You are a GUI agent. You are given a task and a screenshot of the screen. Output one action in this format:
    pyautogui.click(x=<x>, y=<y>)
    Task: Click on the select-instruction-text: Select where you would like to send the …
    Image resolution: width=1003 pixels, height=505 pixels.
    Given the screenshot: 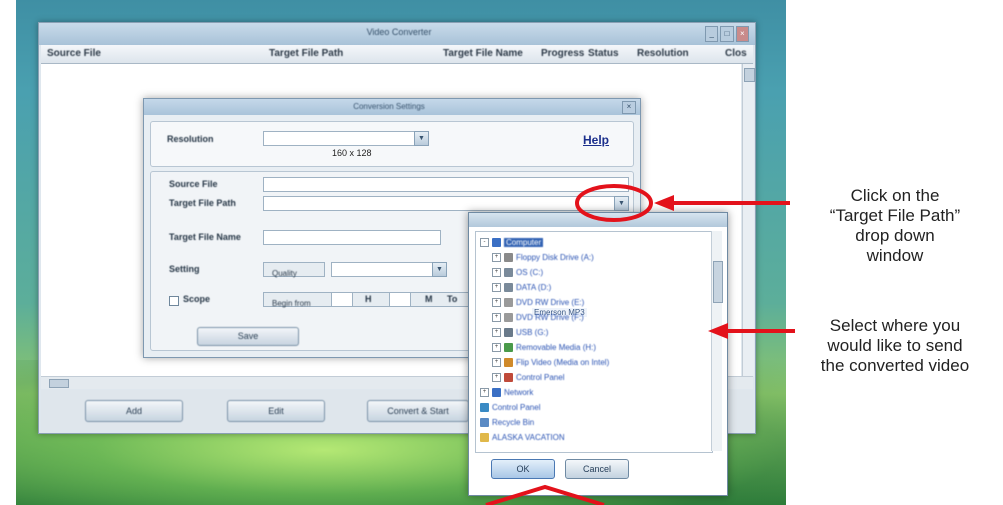 What is the action you would take?
    pyautogui.click(x=895, y=345)
    